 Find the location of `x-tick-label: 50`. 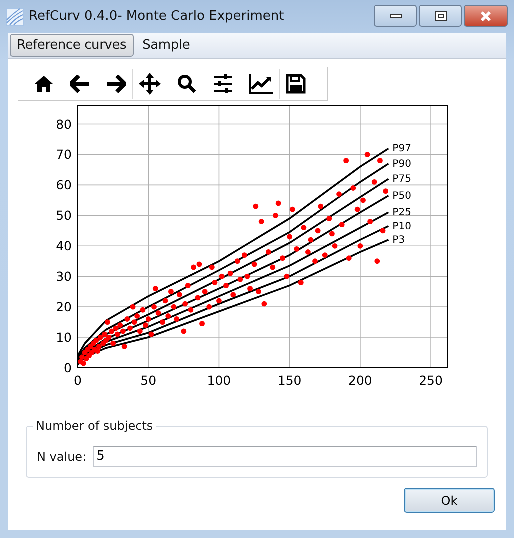

x-tick-label: 50 is located at coordinates (148, 380).